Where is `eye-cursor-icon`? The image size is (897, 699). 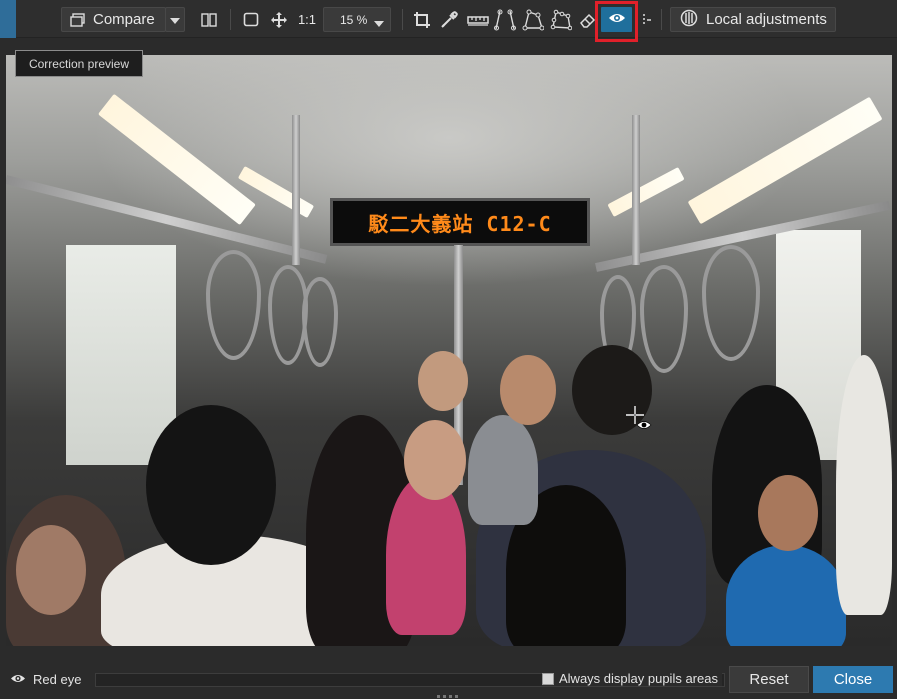 eye-cursor-icon is located at coordinates (644, 426).